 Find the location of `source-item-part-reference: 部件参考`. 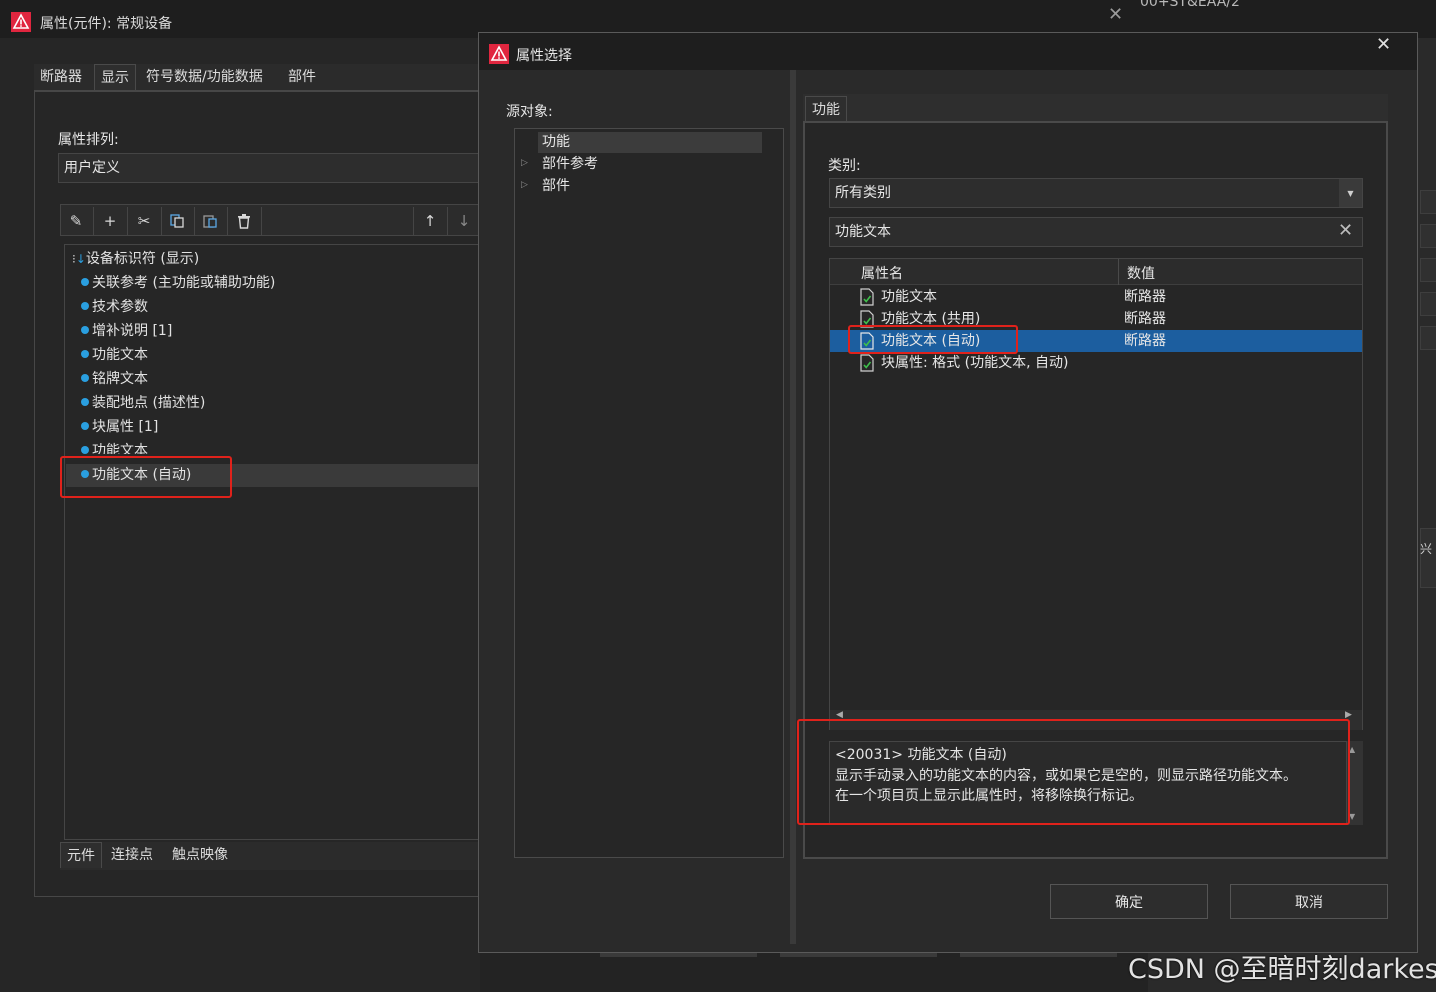

source-item-part-reference: 部件参考 is located at coordinates (570, 164).